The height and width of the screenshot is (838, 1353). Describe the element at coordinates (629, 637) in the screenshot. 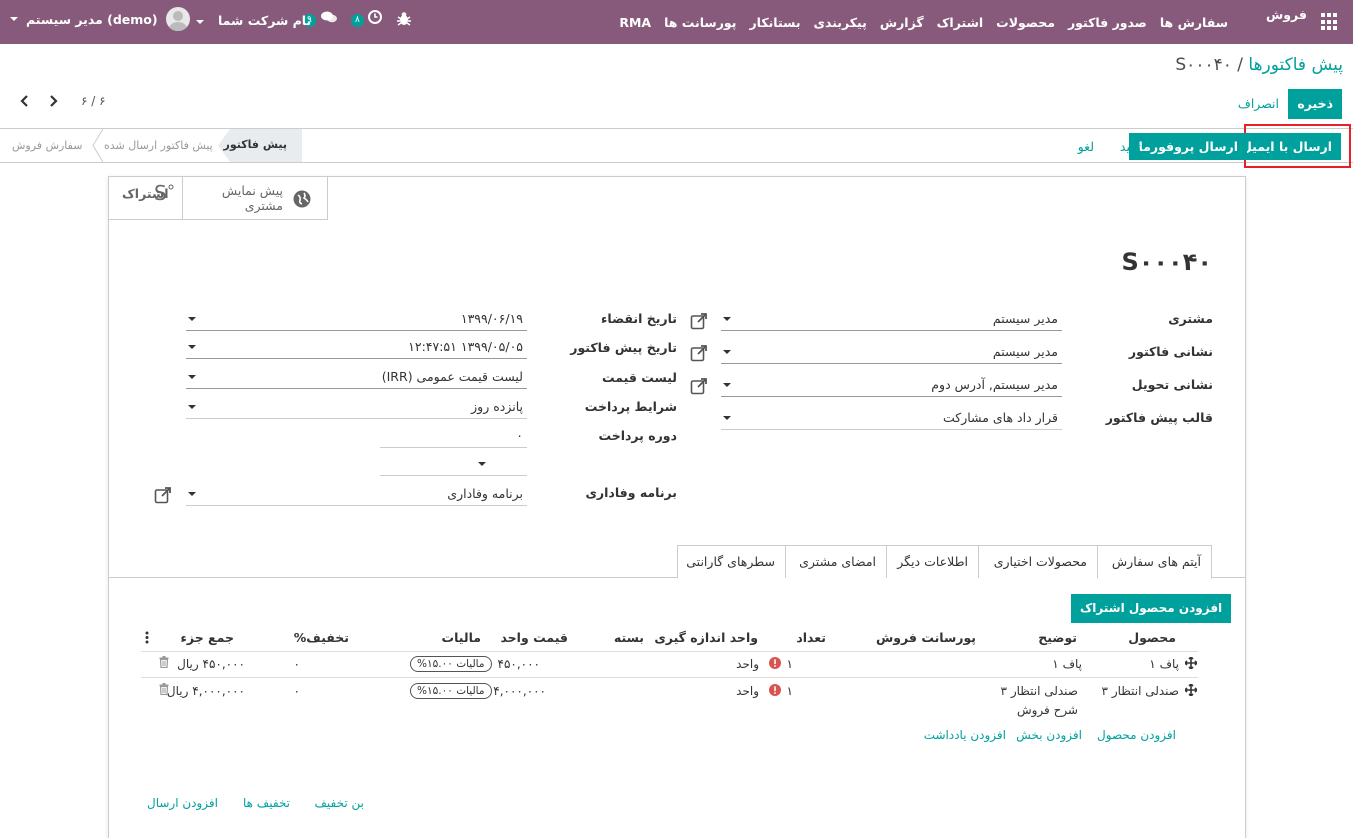

I see `col-package: بسته` at that location.